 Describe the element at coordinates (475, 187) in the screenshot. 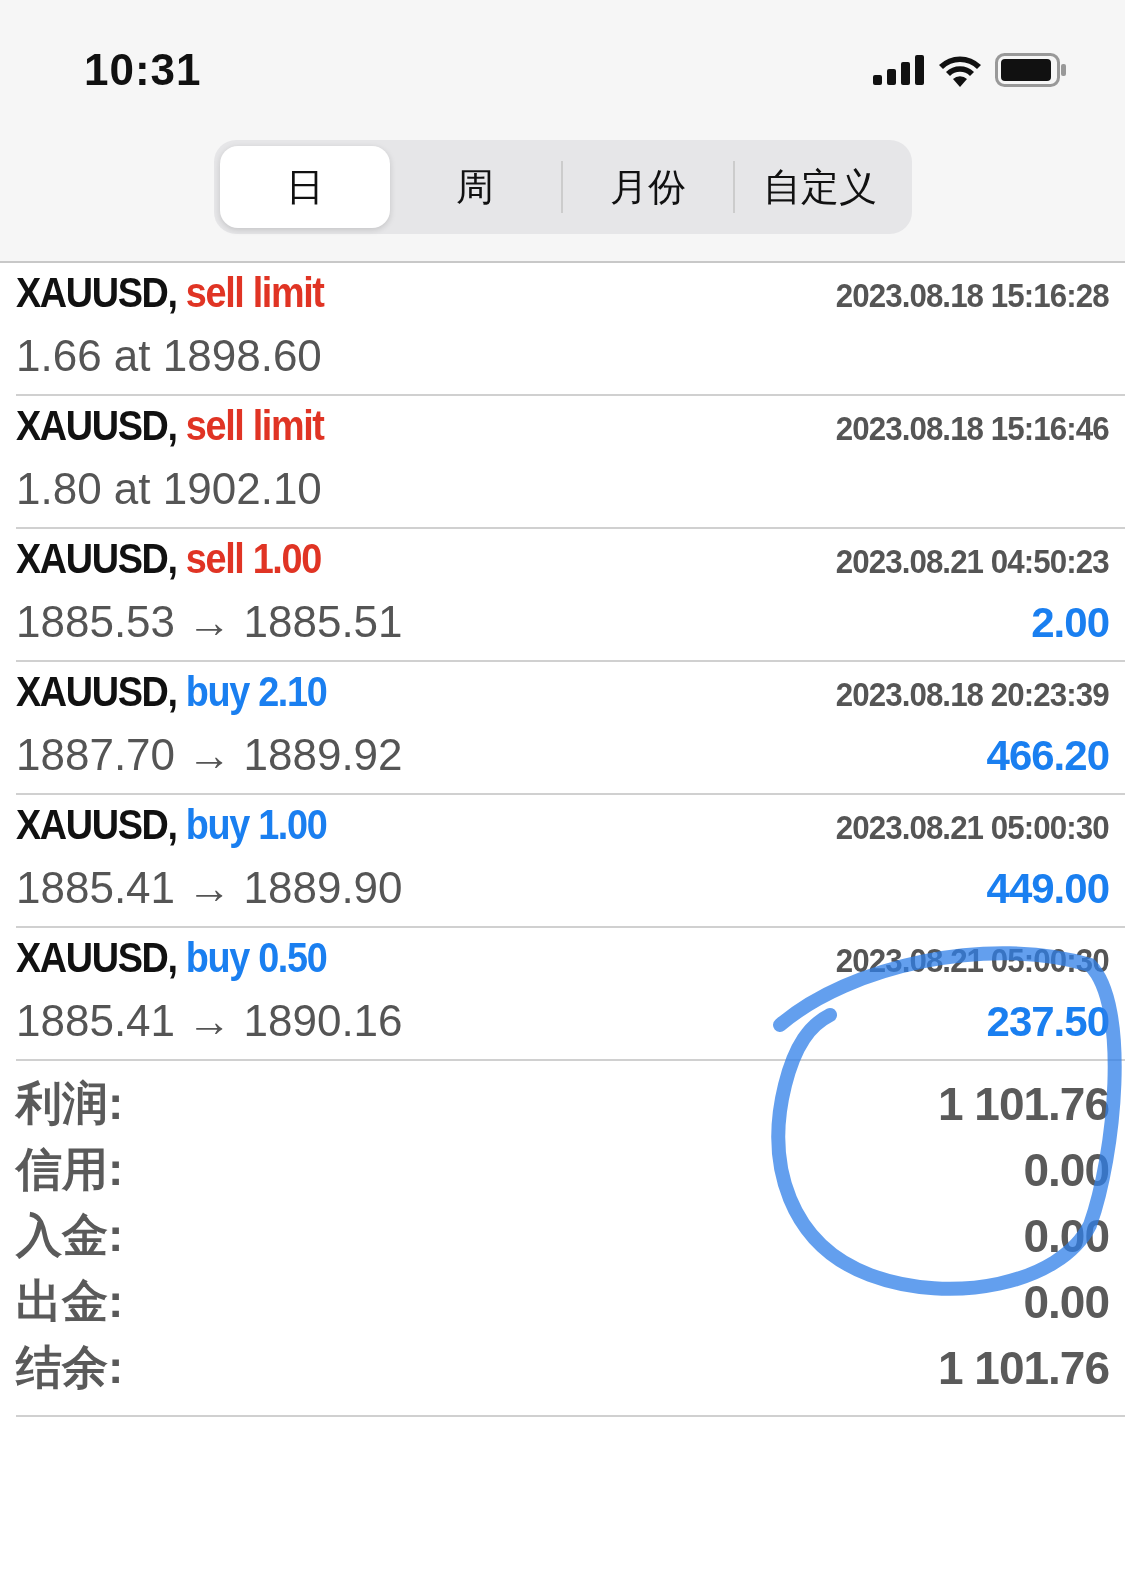

I see `period-tab: 周` at that location.